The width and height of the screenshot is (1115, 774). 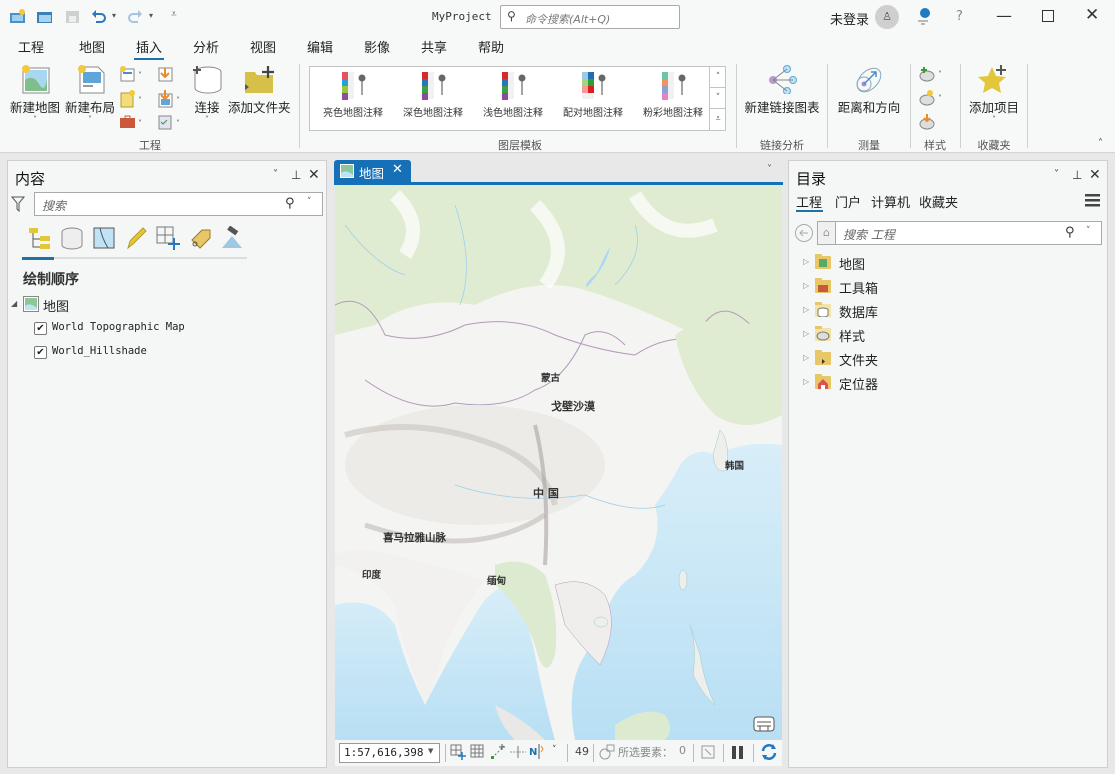 I want to click on tab-help: 帮助, so click(x=491, y=46).